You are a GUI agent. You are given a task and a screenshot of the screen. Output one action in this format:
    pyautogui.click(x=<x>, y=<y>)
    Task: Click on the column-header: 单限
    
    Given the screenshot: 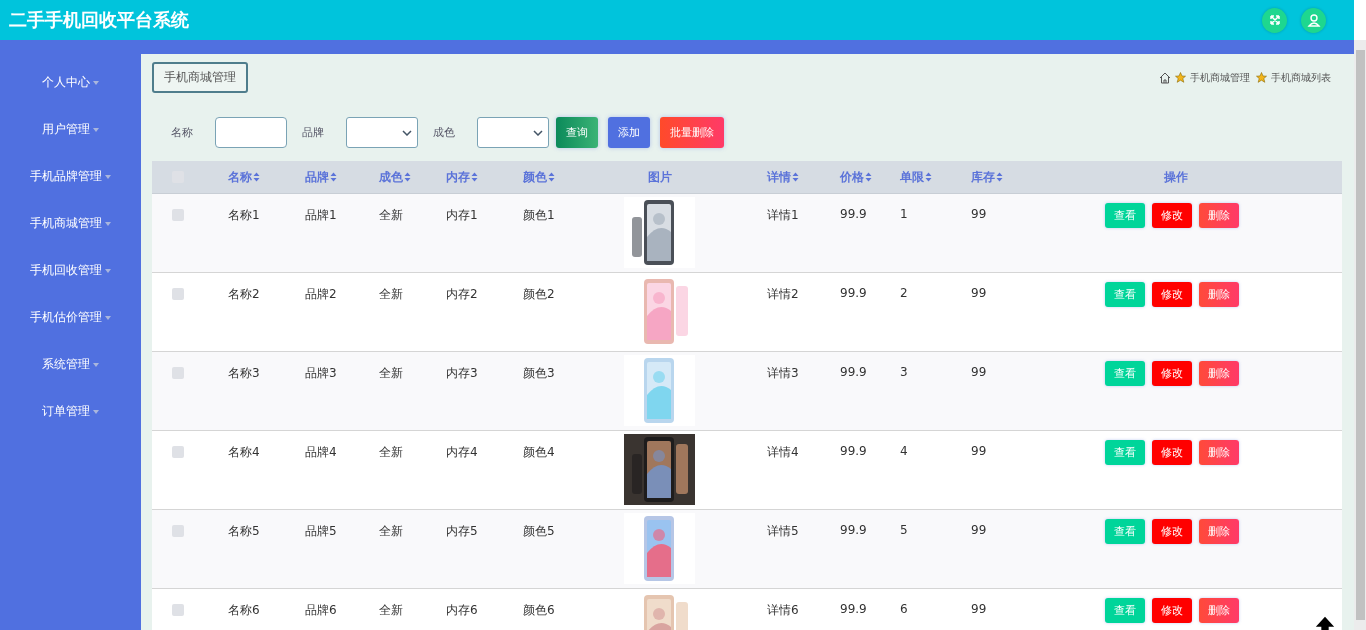 What is the action you would take?
    pyautogui.click(x=912, y=177)
    